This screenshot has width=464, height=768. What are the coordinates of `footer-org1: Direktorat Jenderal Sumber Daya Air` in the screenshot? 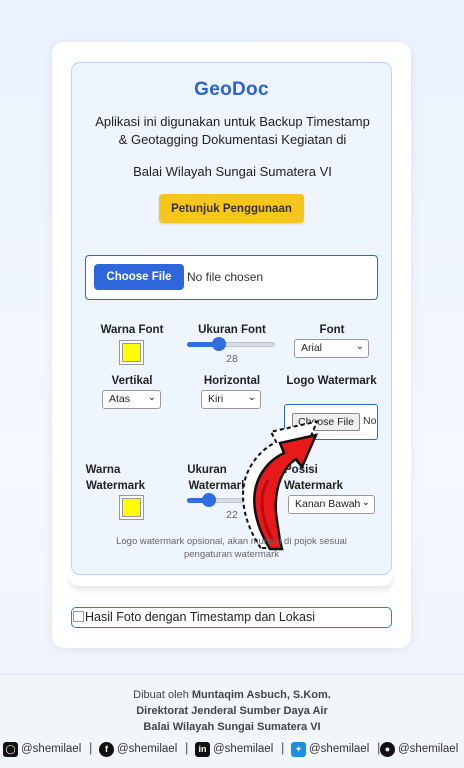 It's located at (232, 711).